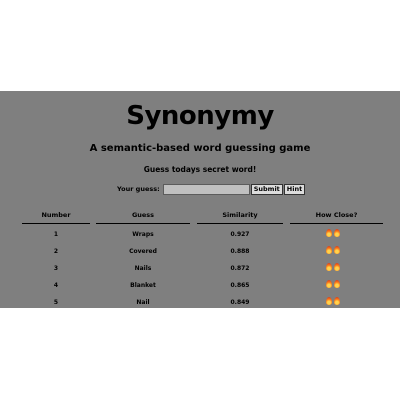 This screenshot has height=400, width=400. Describe the element at coordinates (240, 215) in the screenshot. I see `column-header-similarity: Similarity` at that location.